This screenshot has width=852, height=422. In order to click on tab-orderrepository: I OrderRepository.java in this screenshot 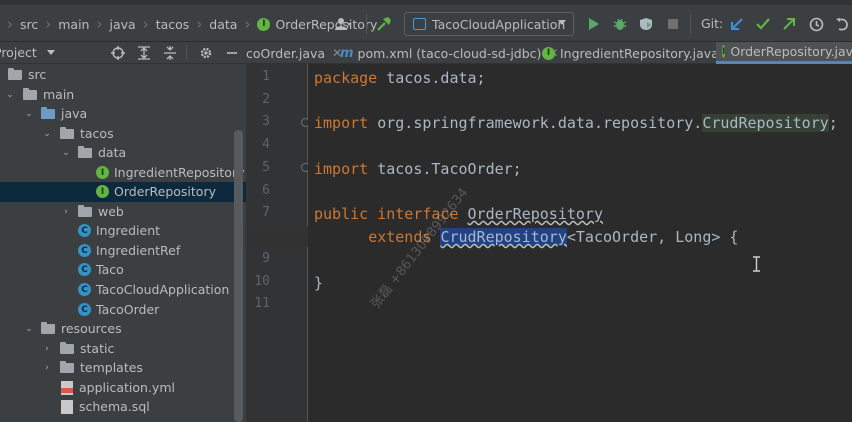, I will do `click(784, 53)`.